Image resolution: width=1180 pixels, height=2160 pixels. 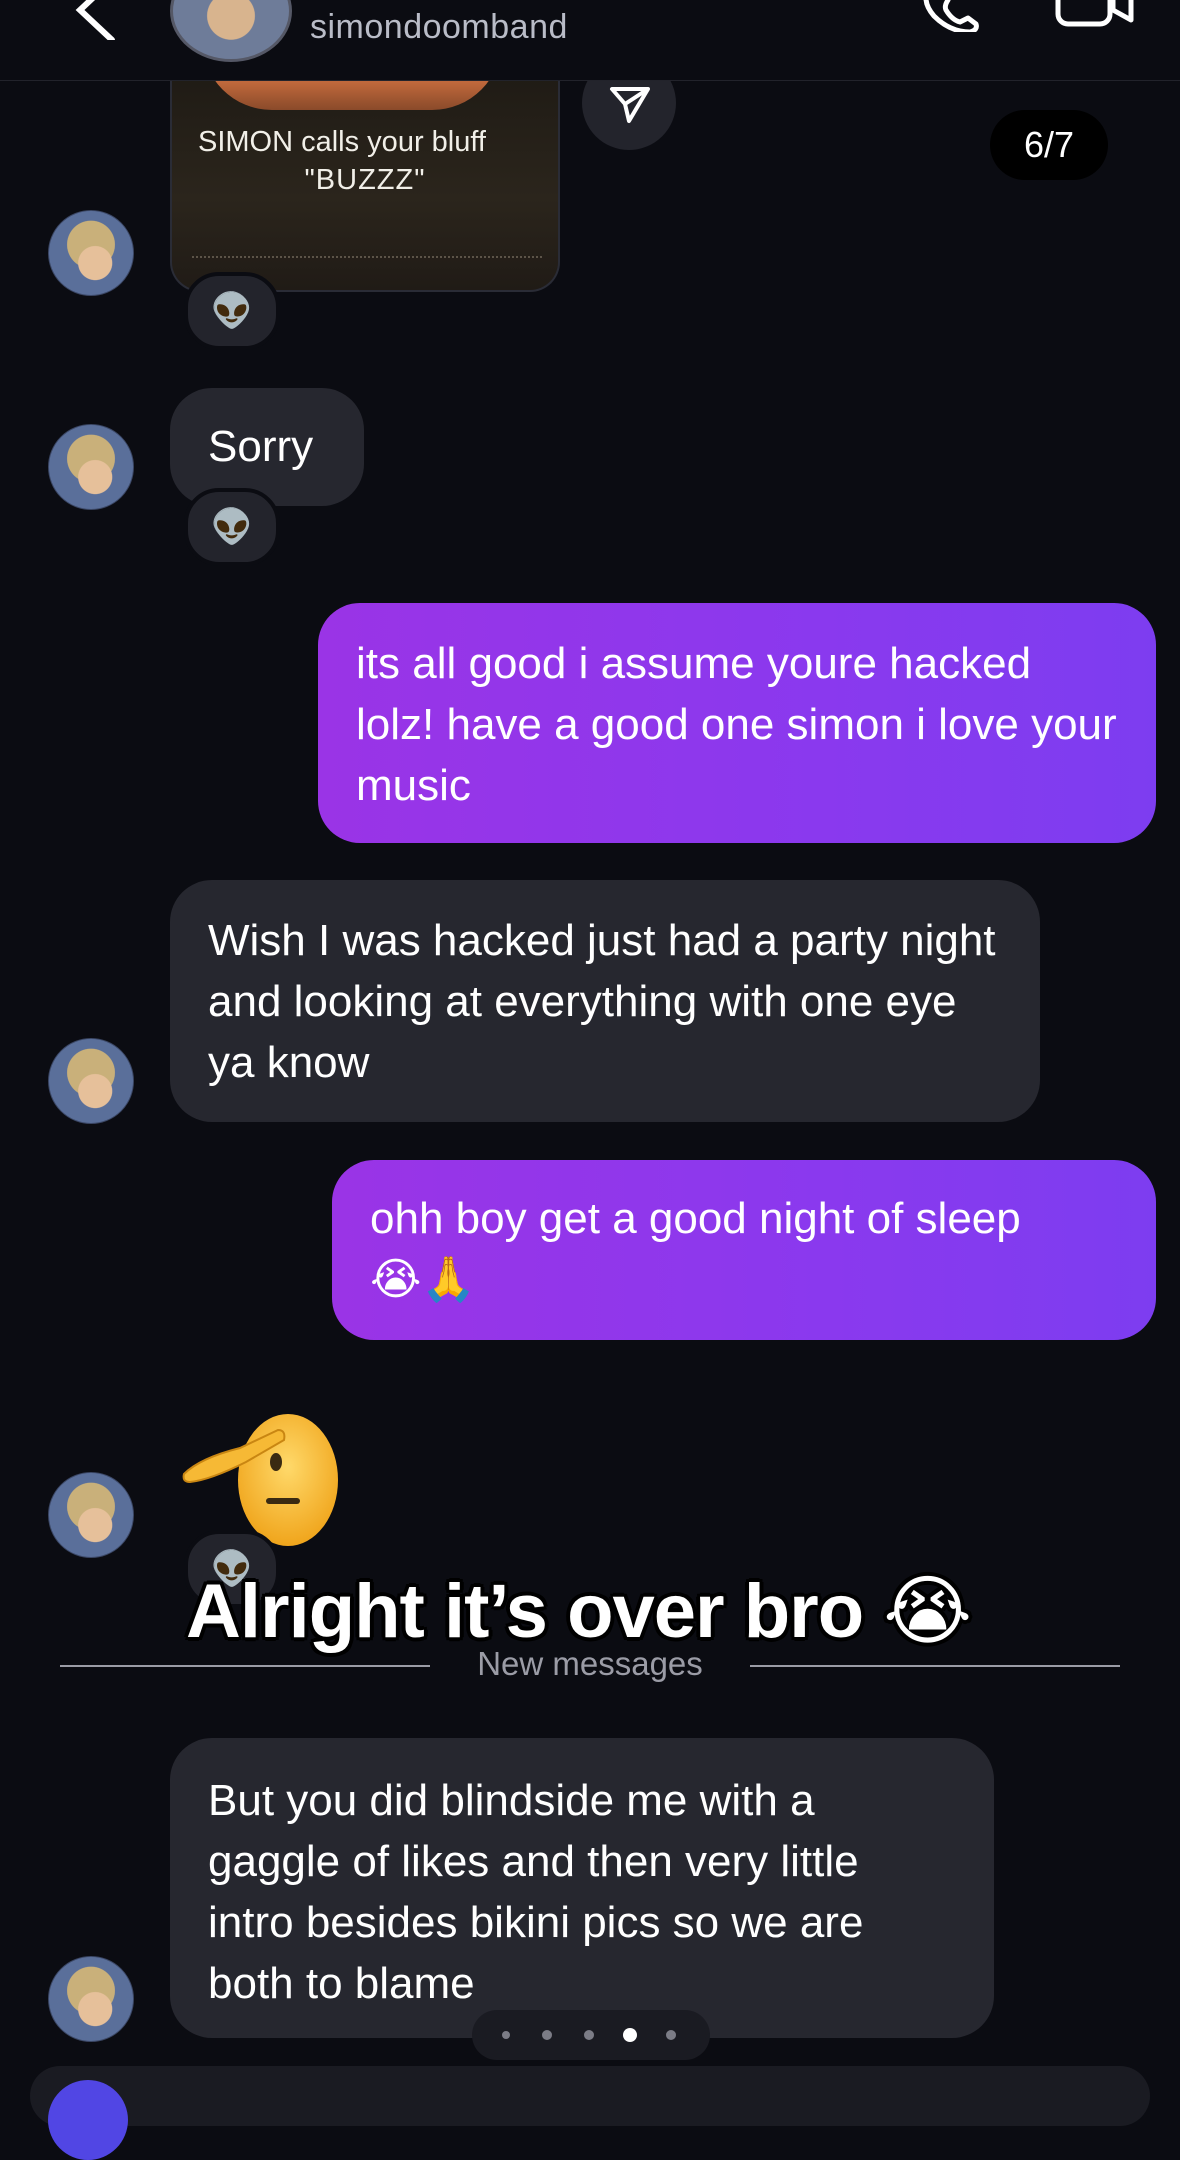 What do you see at coordinates (88, 2120) in the screenshot?
I see `camera-icon` at bounding box center [88, 2120].